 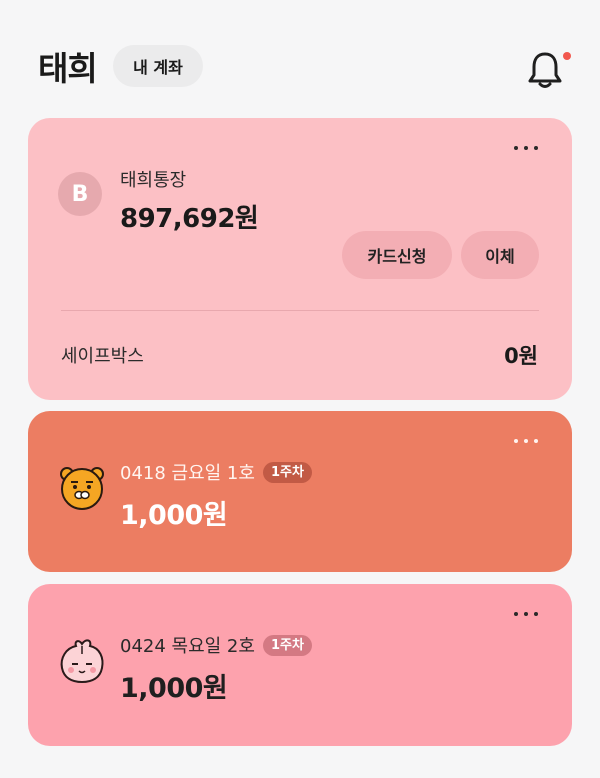 I want to click on notification-dot, so click(x=567, y=56).